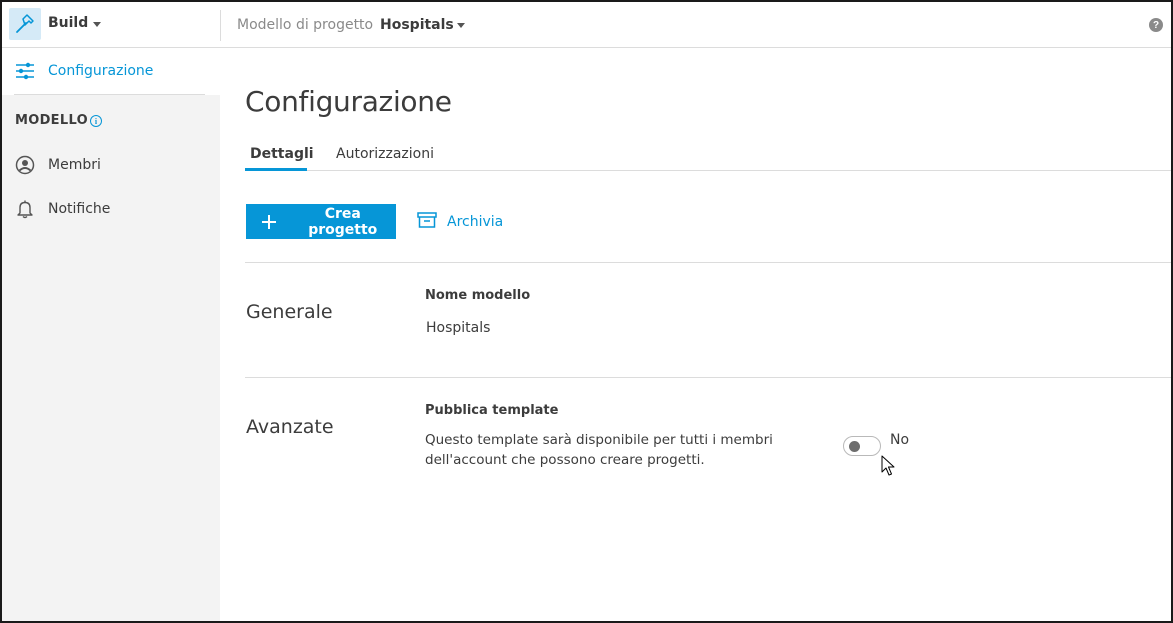  What do you see at coordinates (586, 25) in the screenshot?
I see `top-bar: Build Modello di progetto Hospitals ?` at bounding box center [586, 25].